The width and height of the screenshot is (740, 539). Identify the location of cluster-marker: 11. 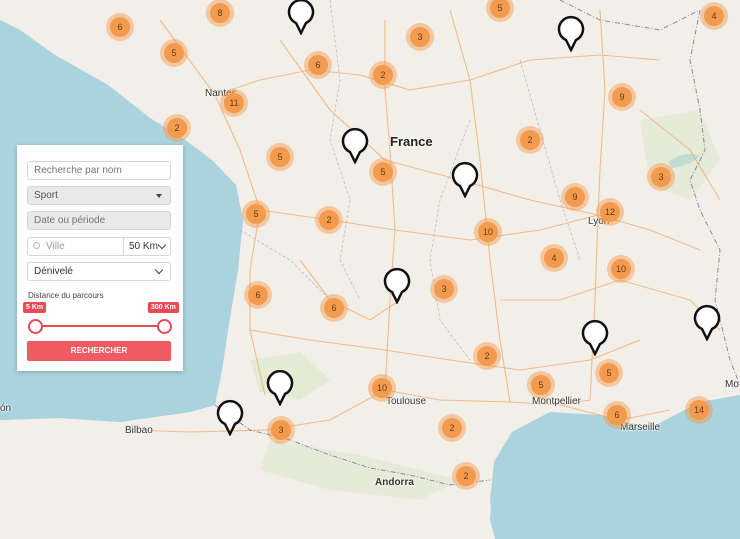
(234, 103).